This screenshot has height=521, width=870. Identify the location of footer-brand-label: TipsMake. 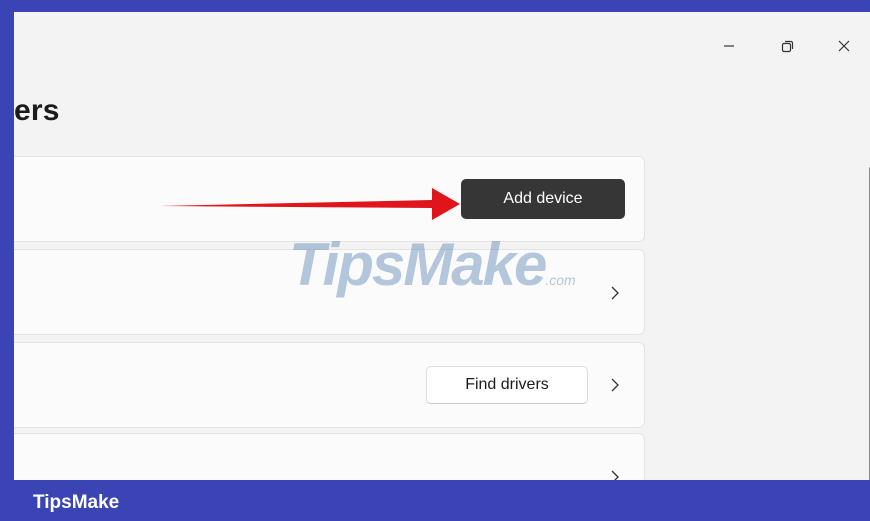
(76, 502).